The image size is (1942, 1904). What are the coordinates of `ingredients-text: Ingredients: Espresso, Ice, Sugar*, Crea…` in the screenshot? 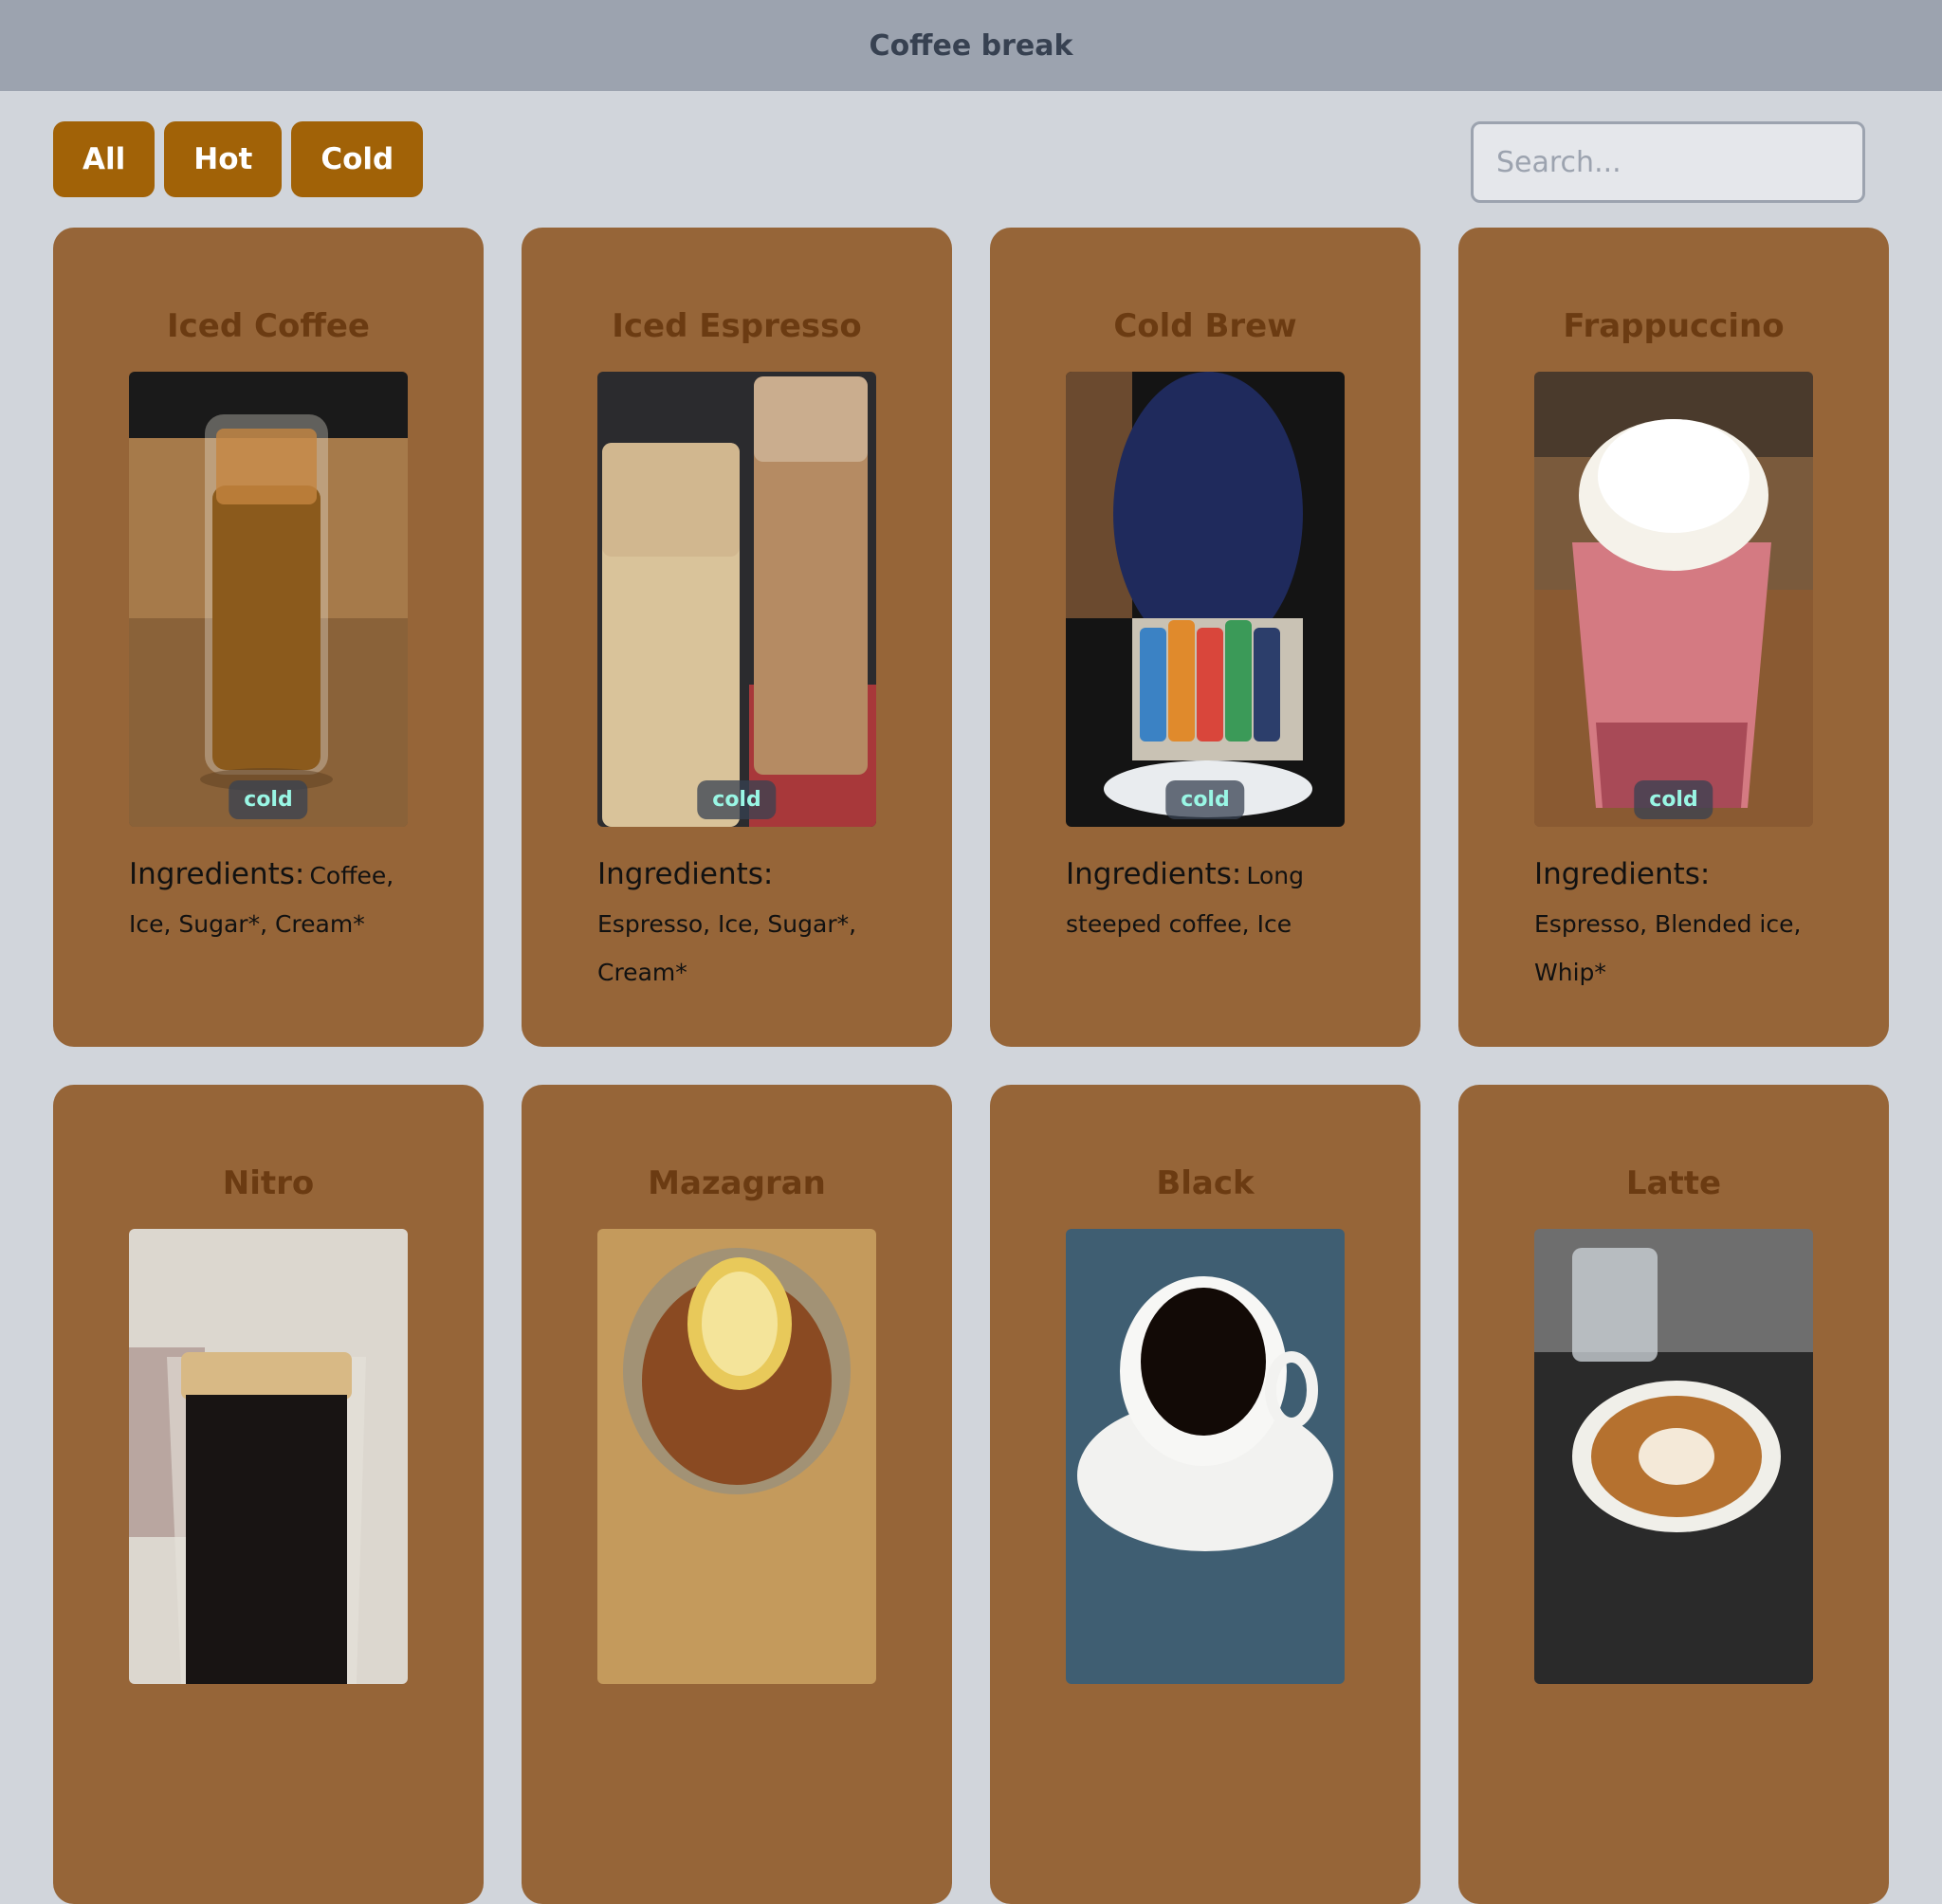 It's located at (741, 925).